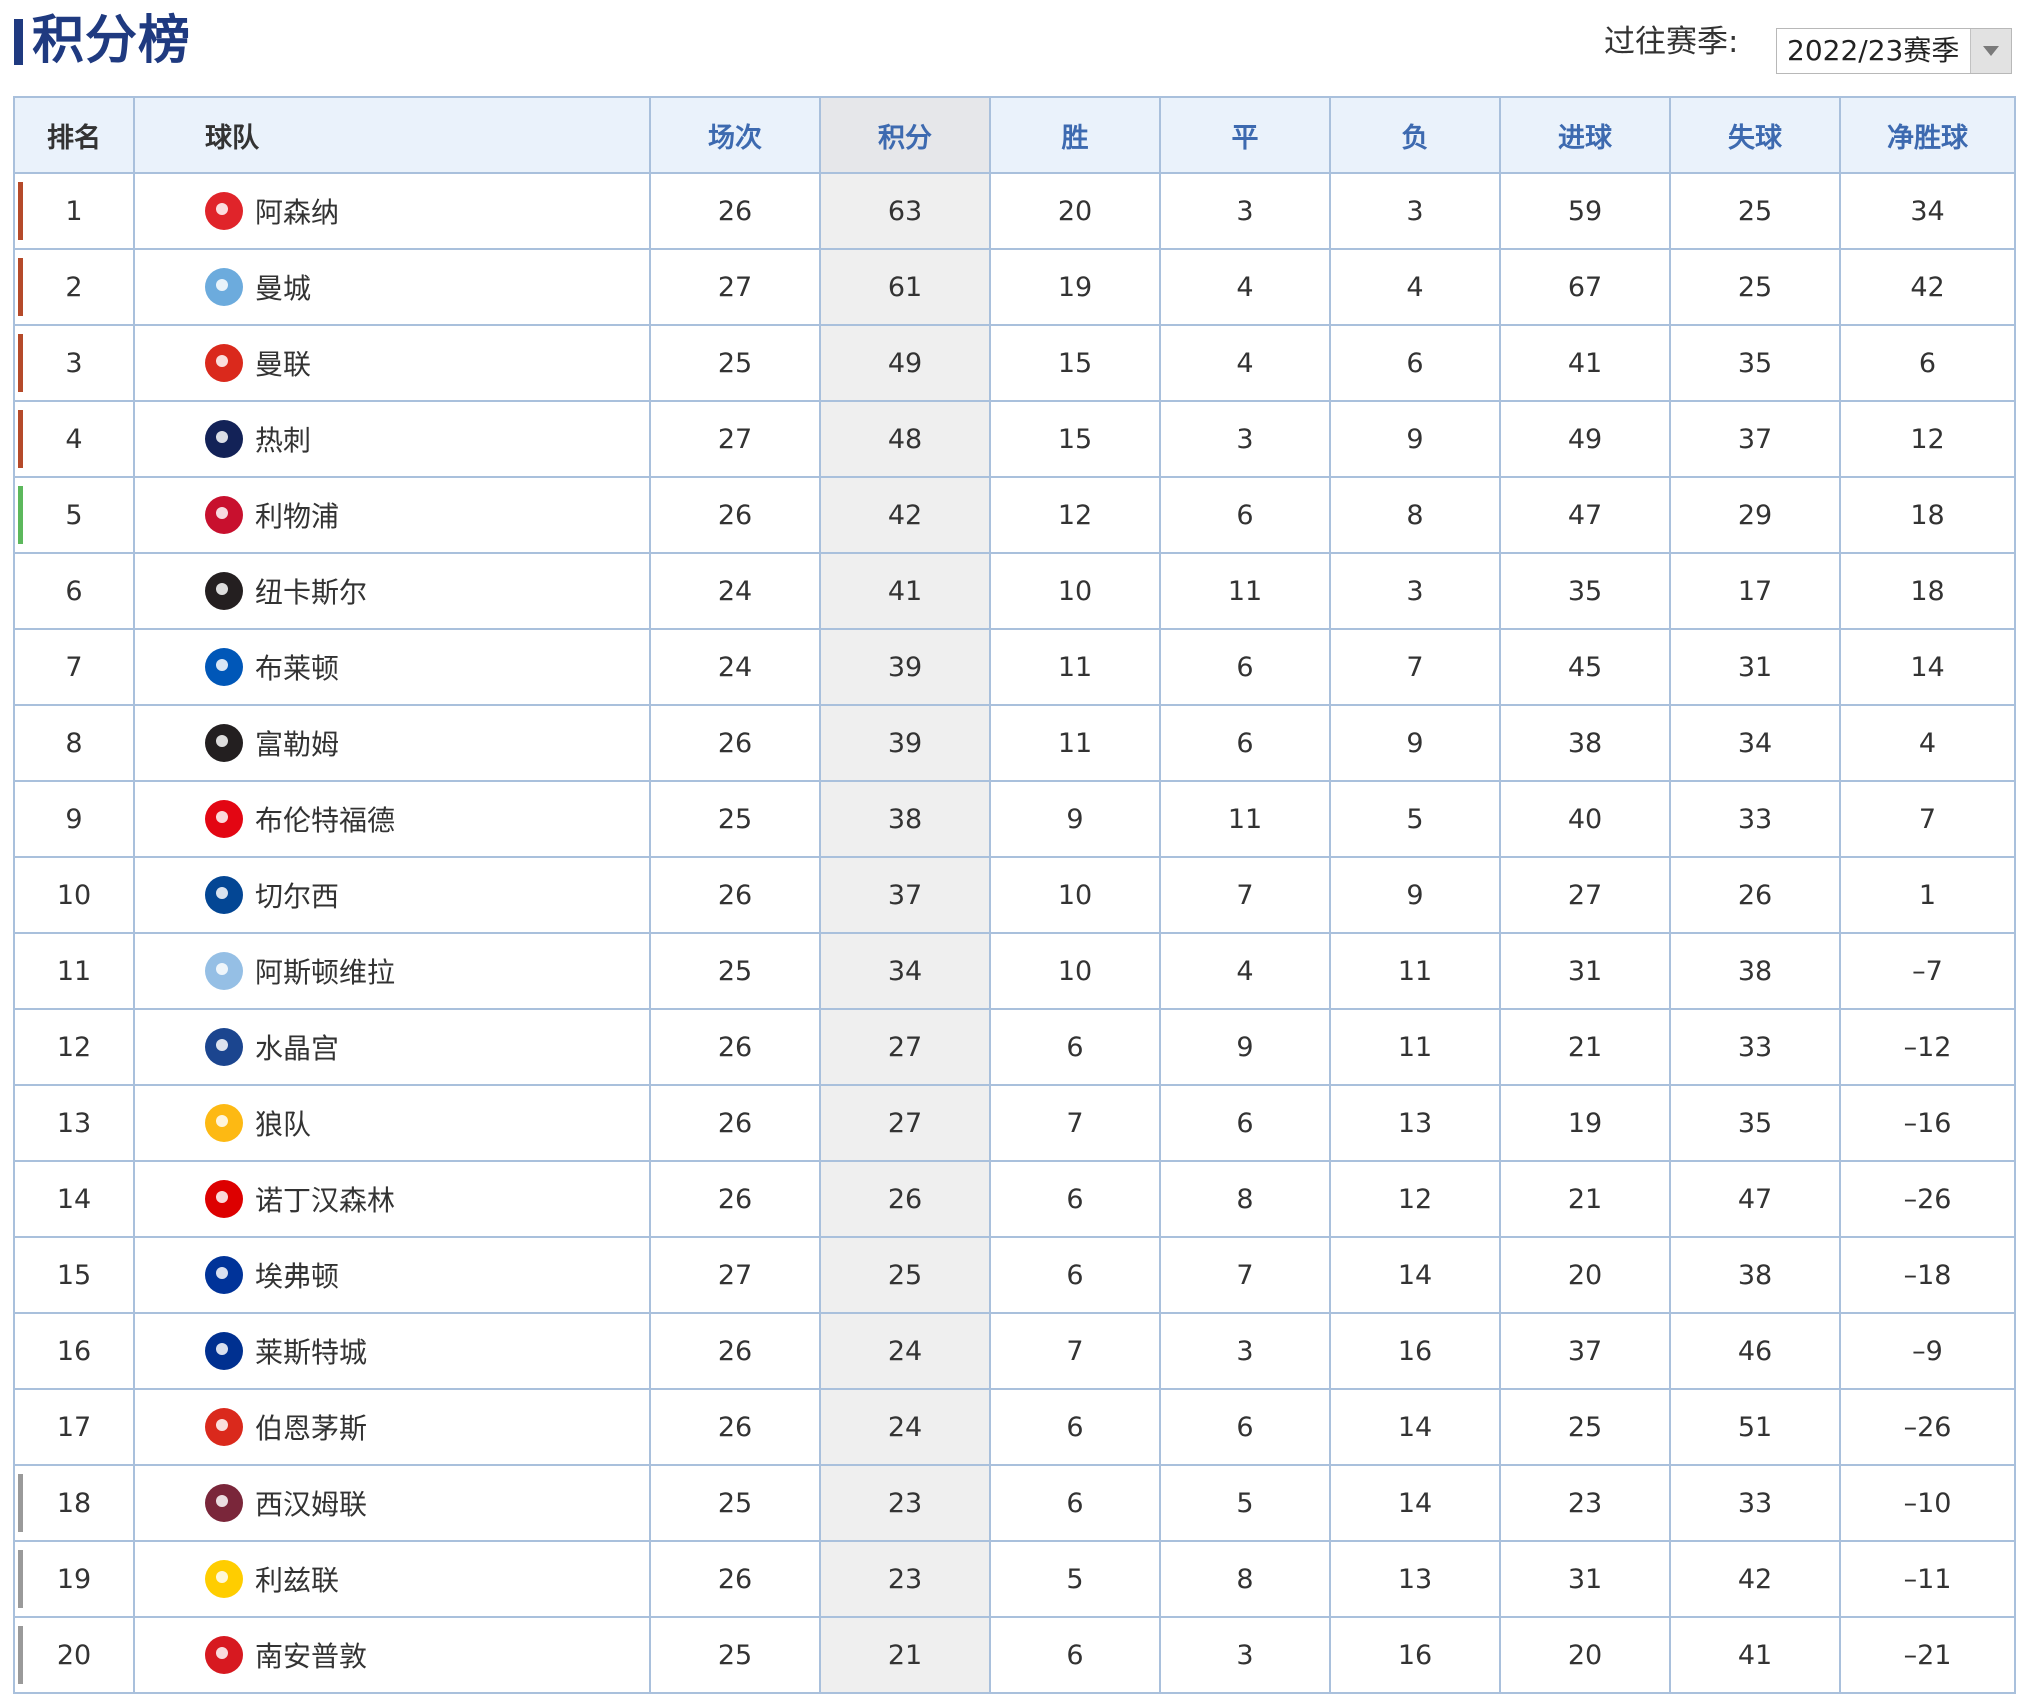  What do you see at coordinates (392, 895) in the screenshot?
I see `cell-team: 切尔西` at bounding box center [392, 895].